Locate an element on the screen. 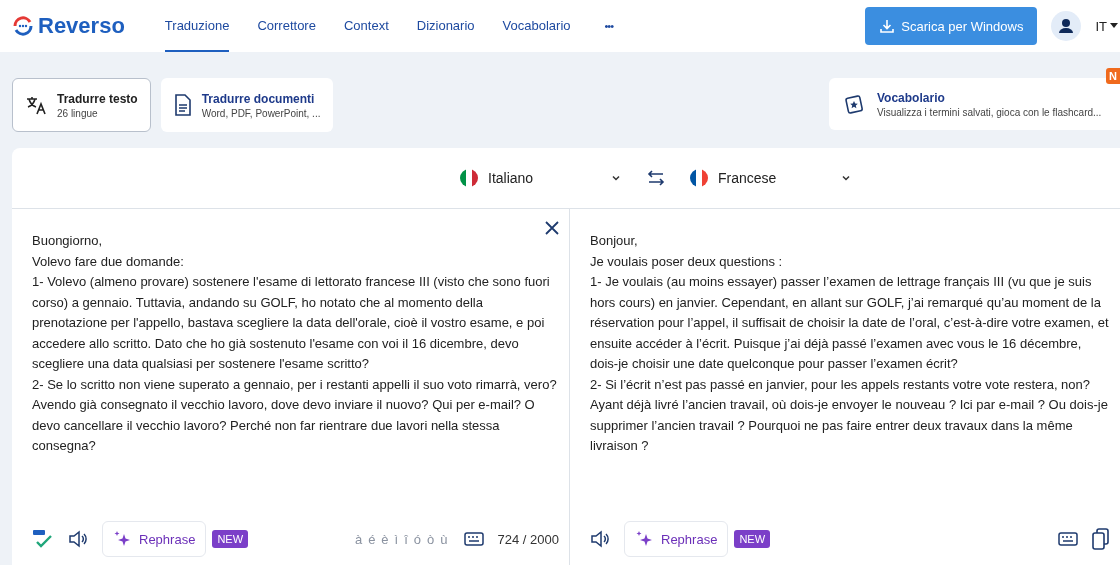 The image size is (1120, 565). translation-text: 1- Je voulais (au moins essayer) passer l’examen de lettrage français III (vu que je suis hors cours) en janvier. Cependant, en allant sur GOLF, j’ai remarqué qu’au moment de la réservation pour l’appel, il suffisait de choisir la date de l’oral, c’est-à-dire votre examen, et ensuite accéder à l’écrit. Puisque j’ai déjà passé l’examen avec vous le 16 décembre, dois-je choisir une date quelconque pour passer l’examen écrit? is located at coordinates (850, 323).